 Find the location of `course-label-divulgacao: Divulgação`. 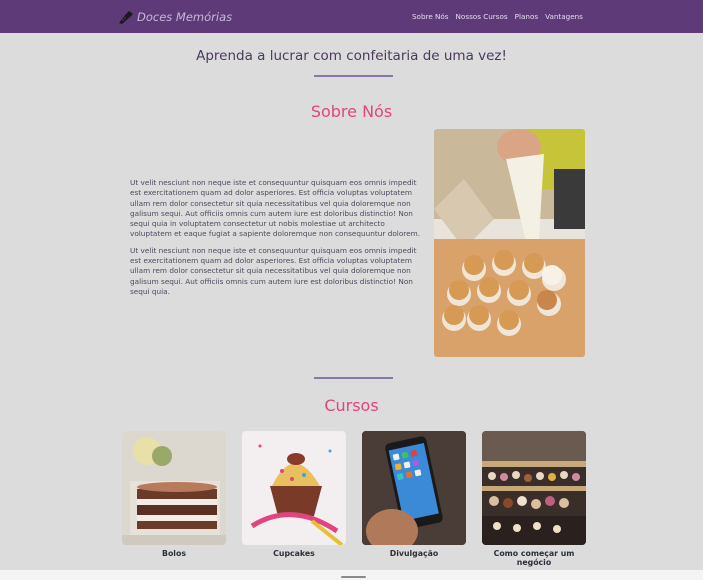

course-label-divulgacao: Divulgação is located at coordinates (414, 553).